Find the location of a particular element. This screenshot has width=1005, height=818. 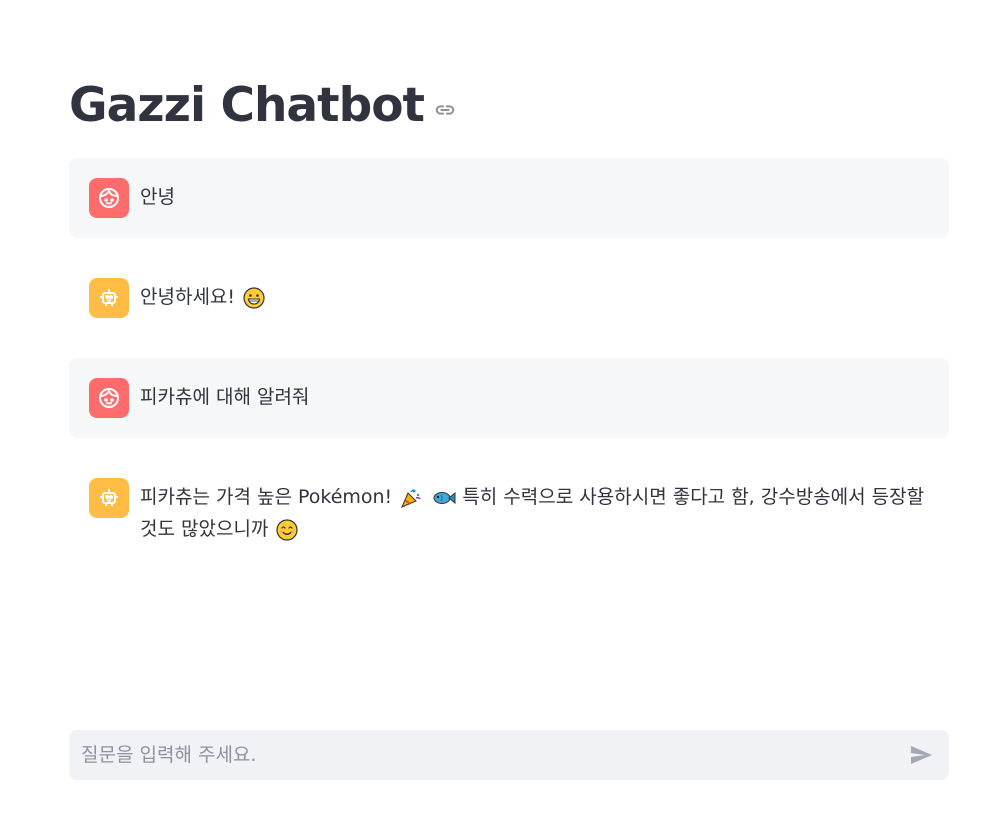

chat-message-user: 안녕 is located at coordinates (509, 198).